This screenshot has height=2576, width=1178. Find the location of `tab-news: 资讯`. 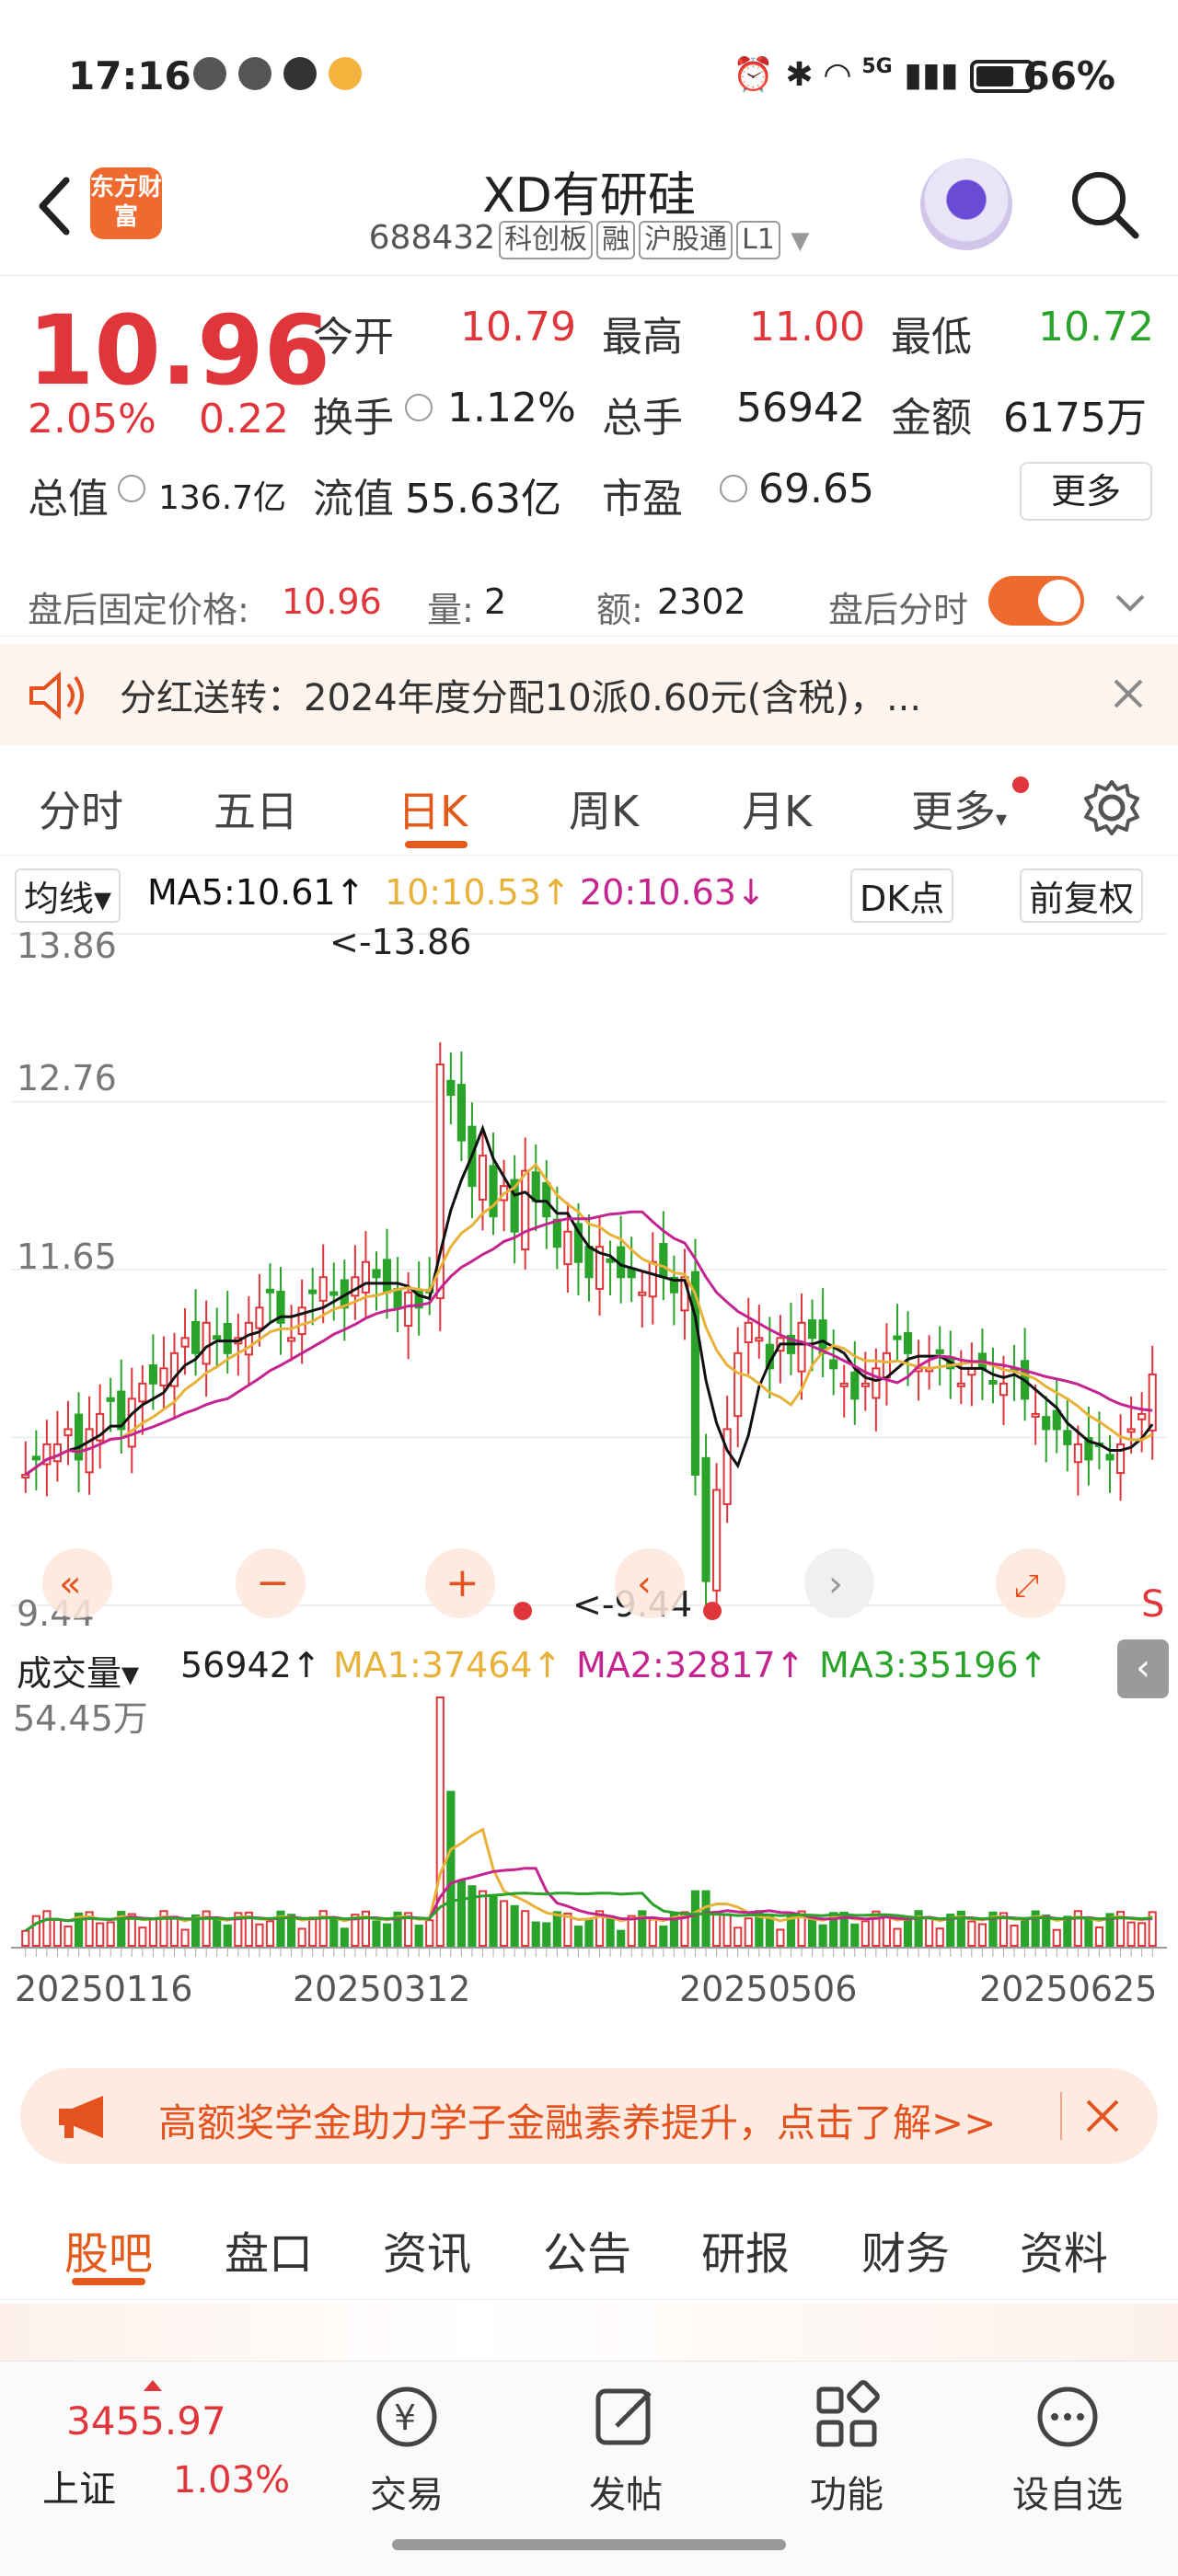

tab-news: 资讯 is located at coordinates (427, 2249).